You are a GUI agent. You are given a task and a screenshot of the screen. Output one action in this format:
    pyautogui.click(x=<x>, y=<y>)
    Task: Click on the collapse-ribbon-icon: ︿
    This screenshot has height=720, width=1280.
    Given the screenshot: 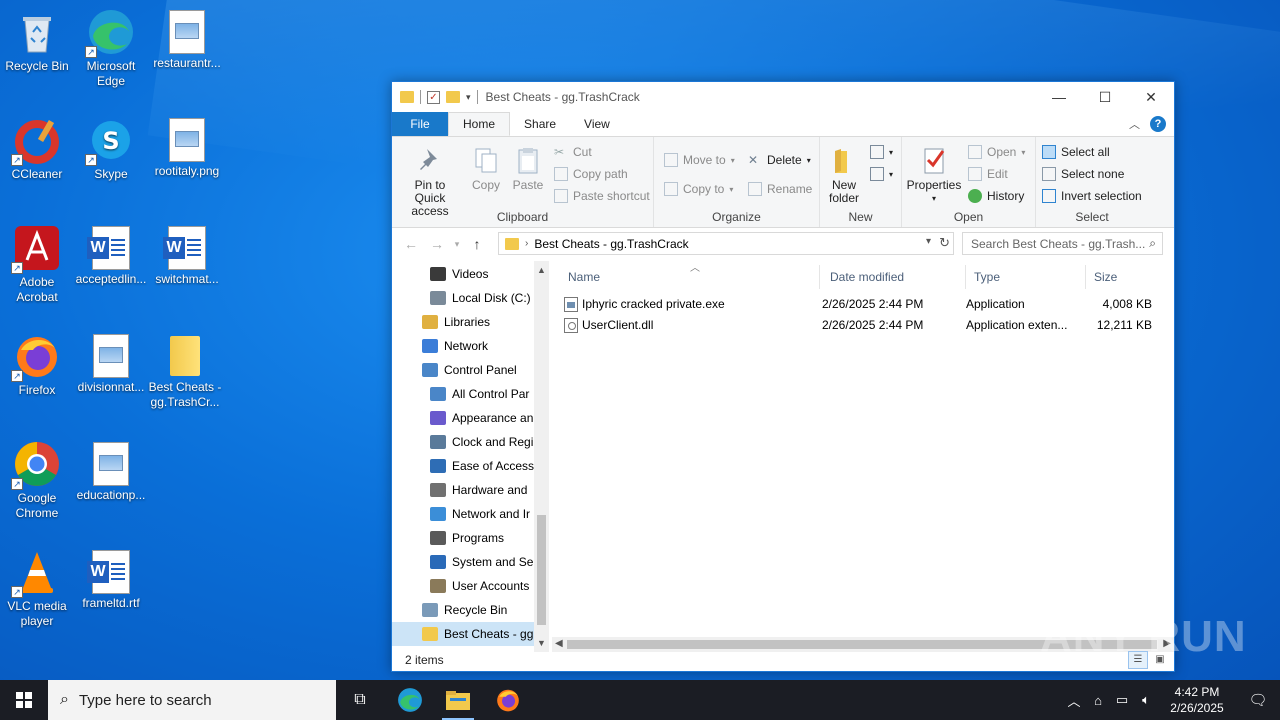 What is the action you would take?
    pyautogui.click(x=1134, y=124)
    